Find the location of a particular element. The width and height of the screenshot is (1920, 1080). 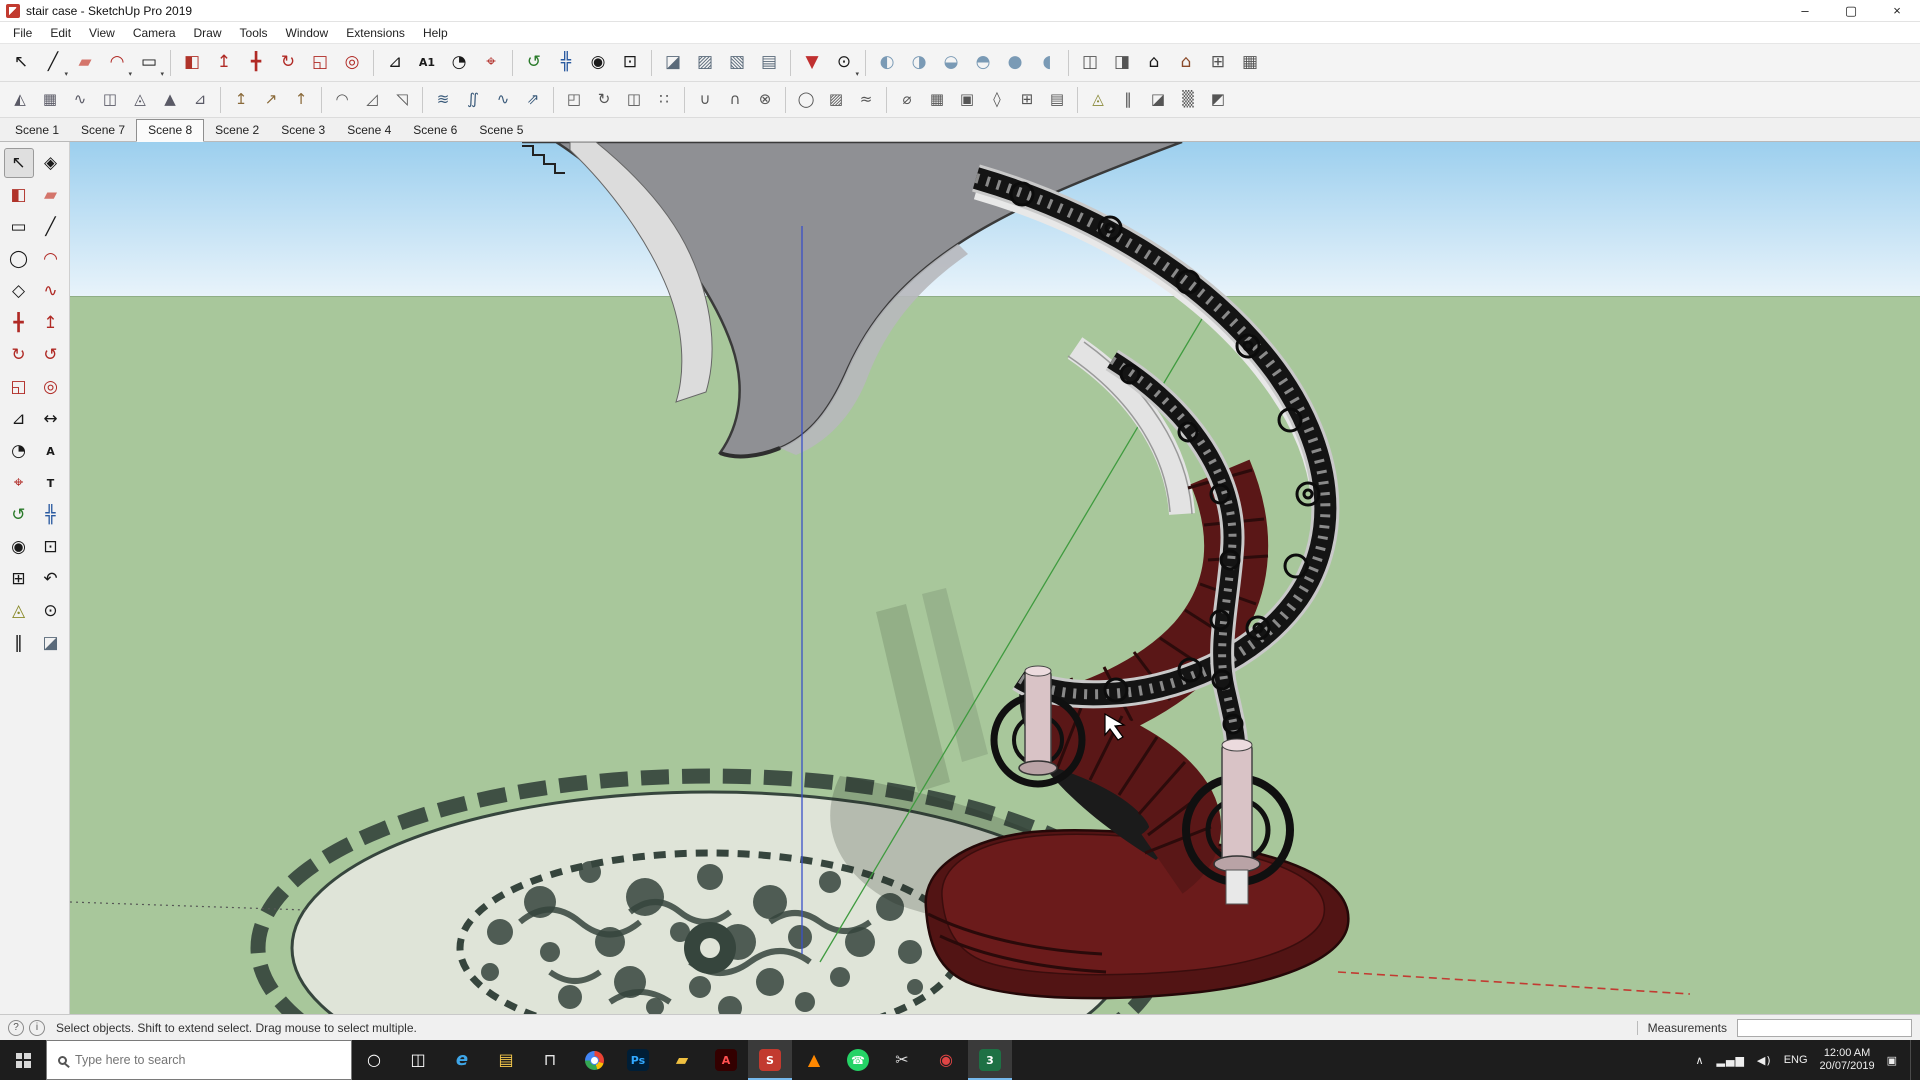

search-input is located at coordinates (207, 1060).